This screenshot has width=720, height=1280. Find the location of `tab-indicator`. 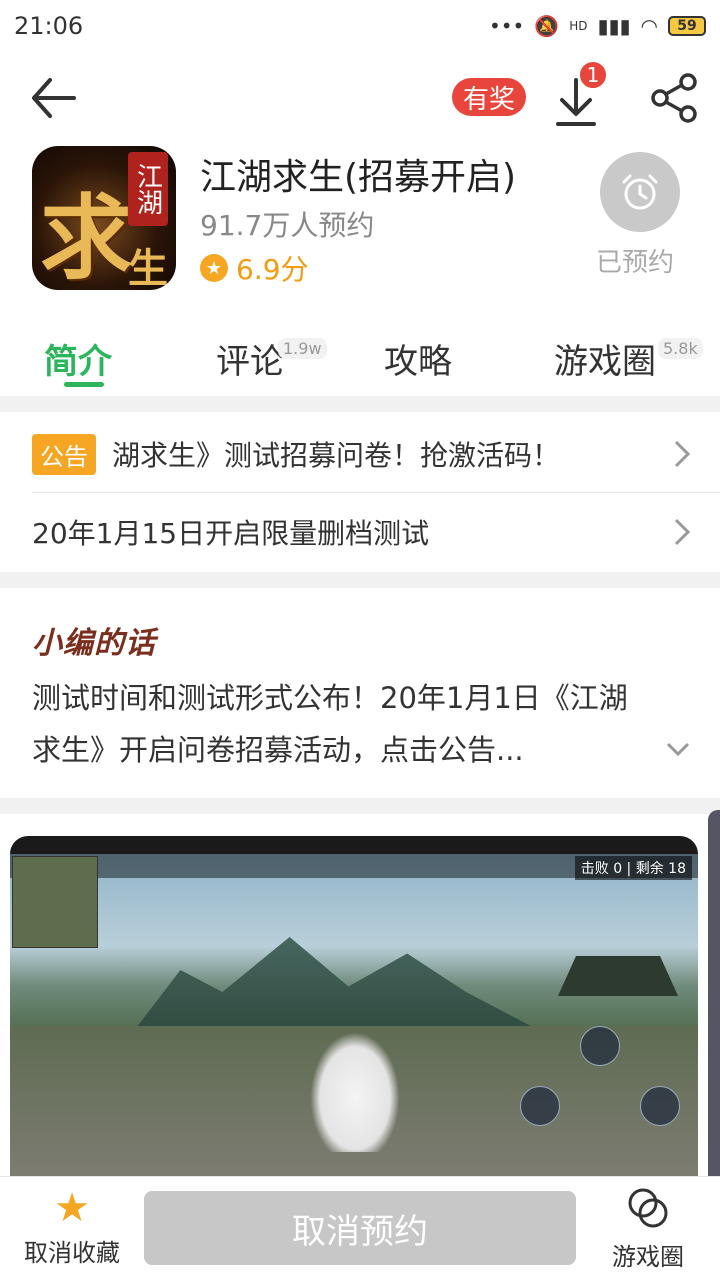

tab-indicator is located at coordinates (84, 384).